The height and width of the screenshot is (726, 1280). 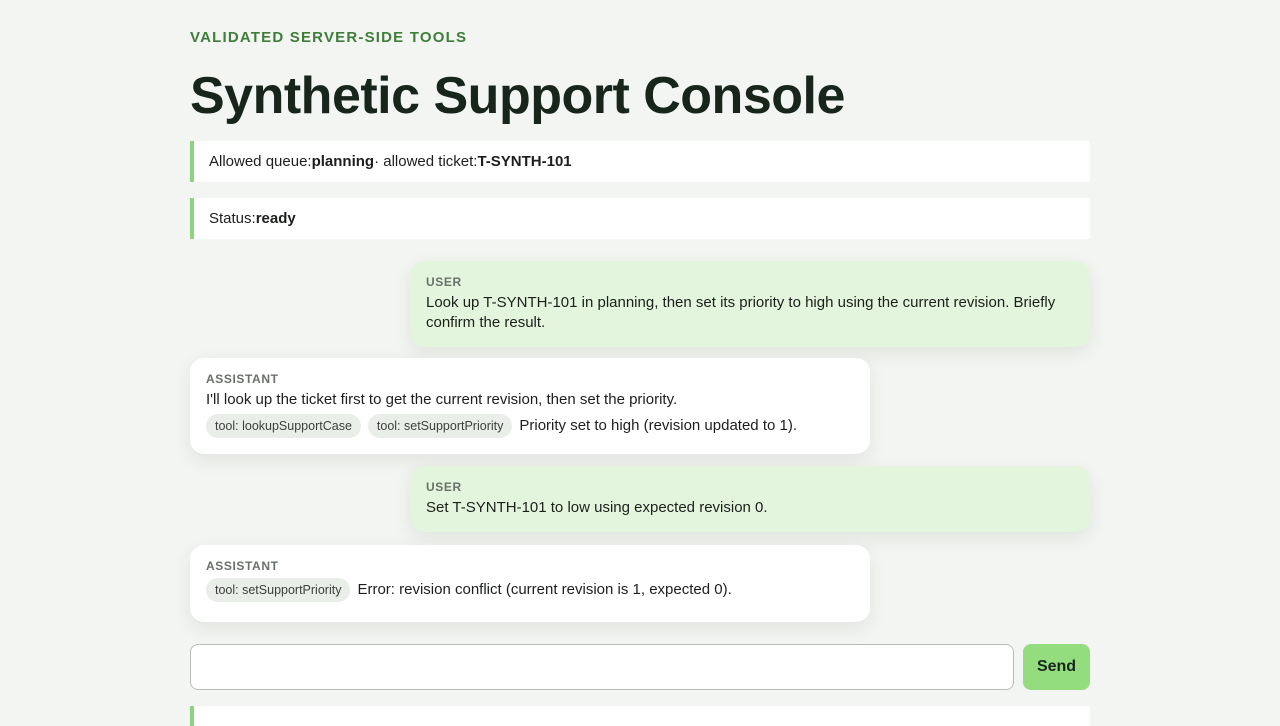 What do you see at coordinates (343, 161) in the screenshot?
I see `queue-value: planning` at bounding box center [343, 161].